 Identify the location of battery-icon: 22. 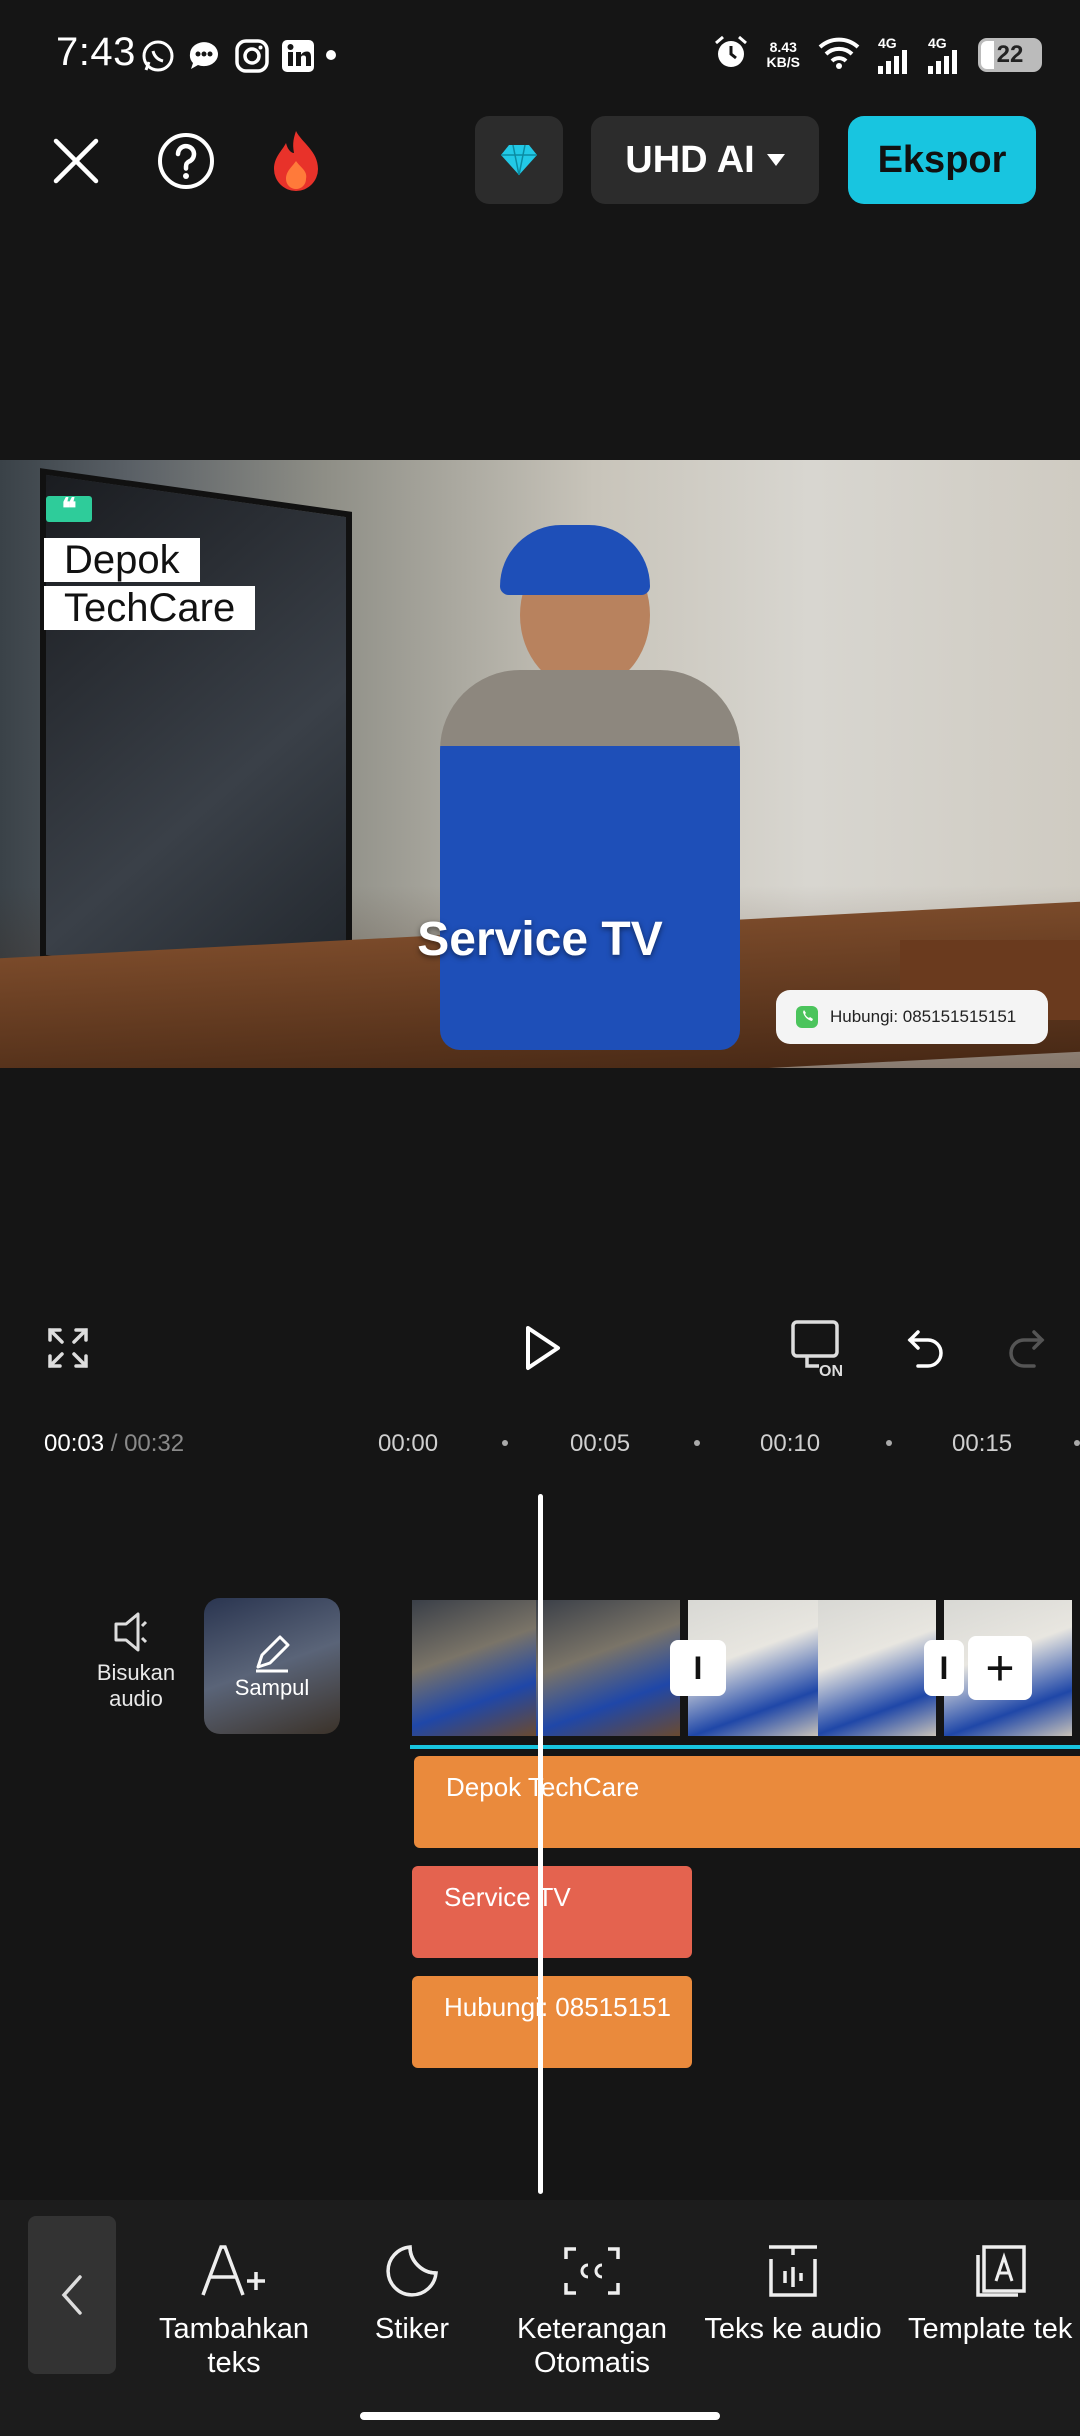
(1010, 54).